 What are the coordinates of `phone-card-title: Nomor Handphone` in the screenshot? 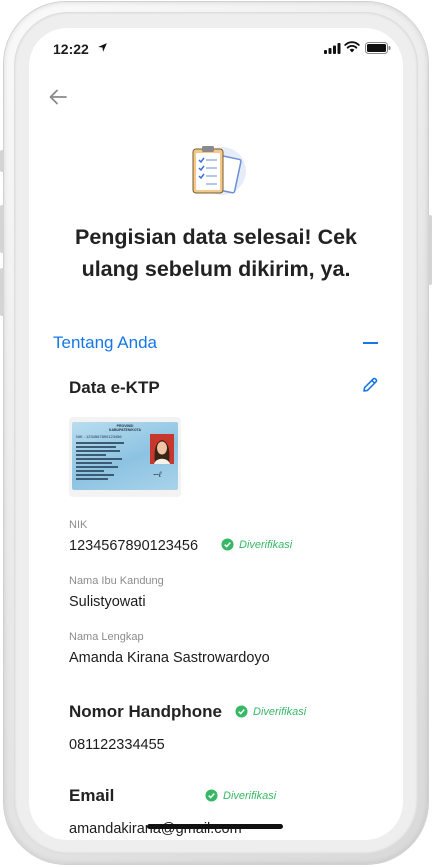 It's located at (145, 711).